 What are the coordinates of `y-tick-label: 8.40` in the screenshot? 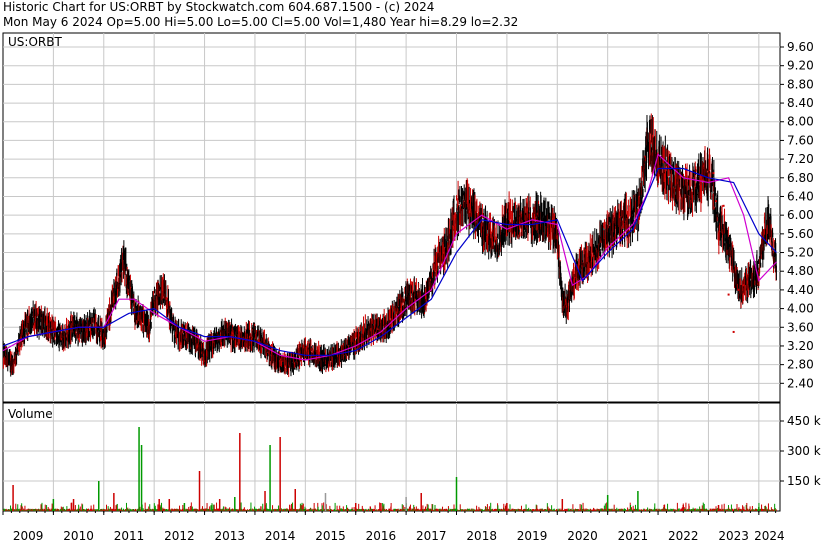 It's located at (800, 103).